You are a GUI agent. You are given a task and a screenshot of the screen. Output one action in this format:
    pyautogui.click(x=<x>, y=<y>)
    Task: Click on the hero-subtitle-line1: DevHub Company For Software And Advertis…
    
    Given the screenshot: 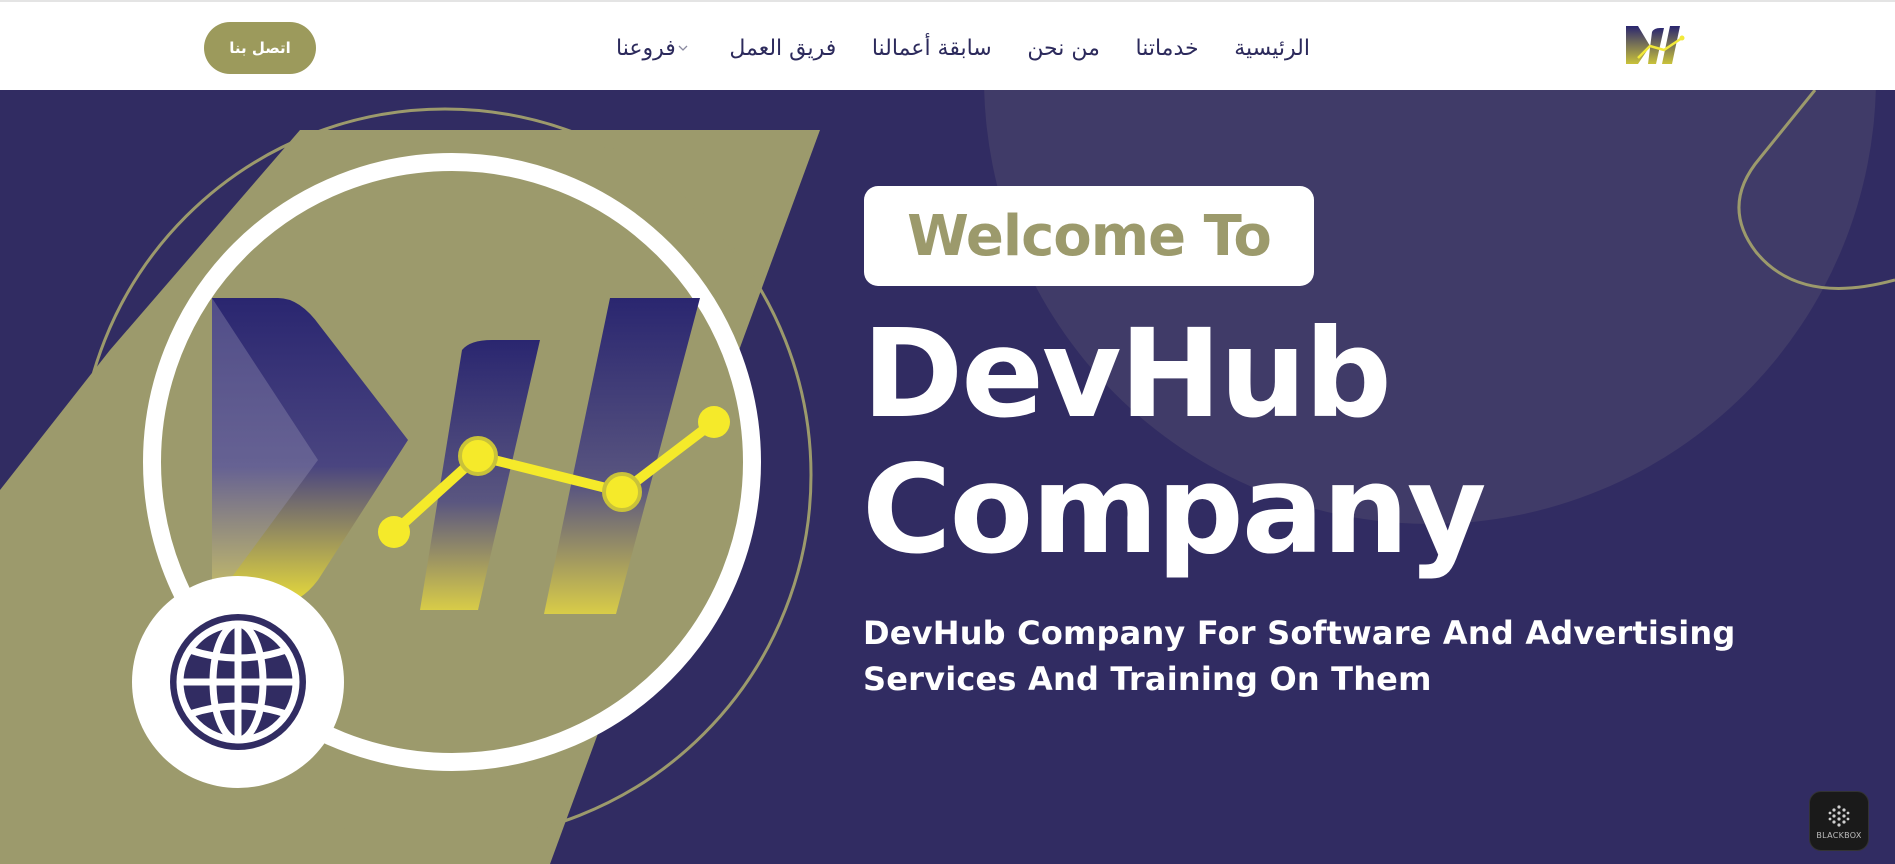 What is the action you would take?
    pyautogui.click(x=1299, y=633)
    